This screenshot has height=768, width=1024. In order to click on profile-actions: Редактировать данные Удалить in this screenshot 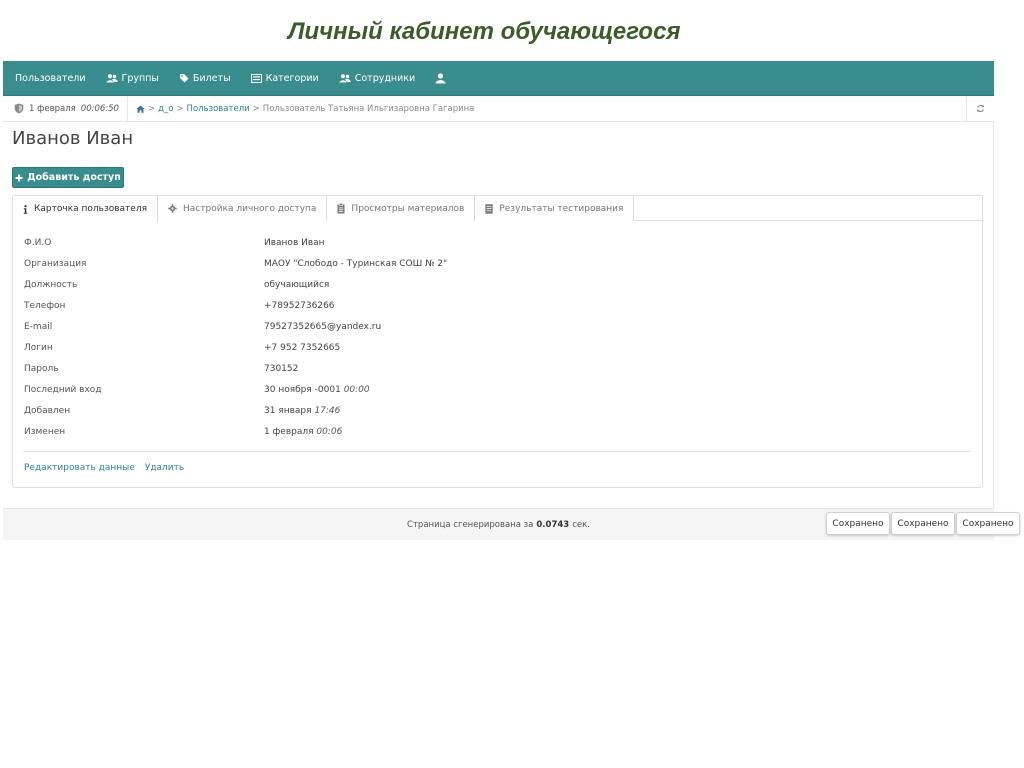, I will do `click(104, 468)`.